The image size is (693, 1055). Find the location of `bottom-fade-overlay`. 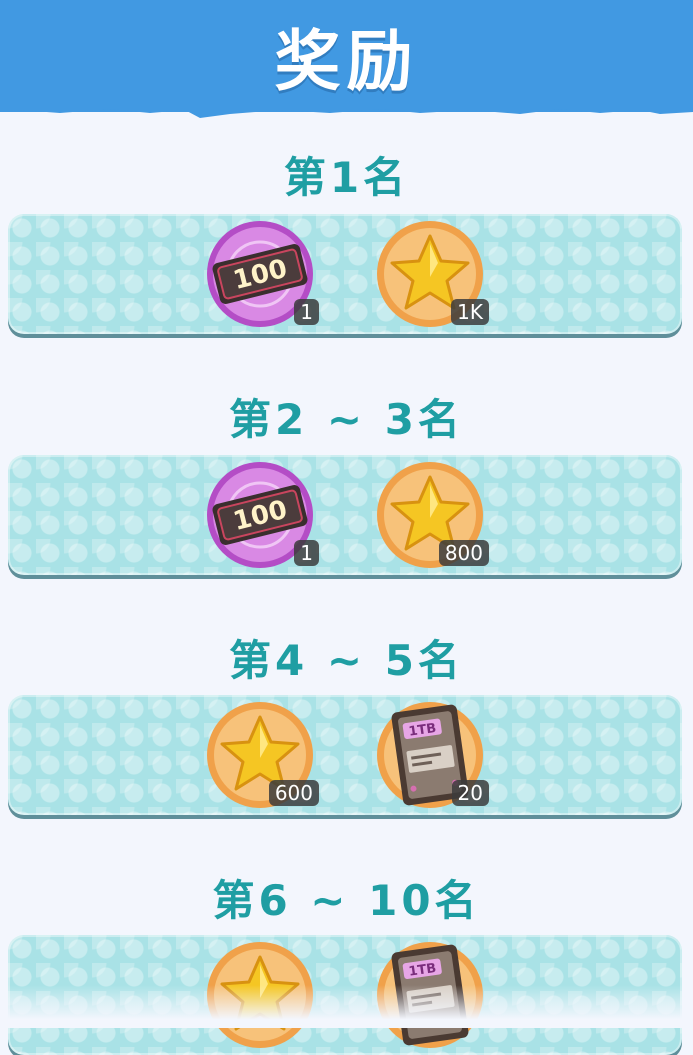

bottom-fade-overlay is located at coordinates (346, 1006).